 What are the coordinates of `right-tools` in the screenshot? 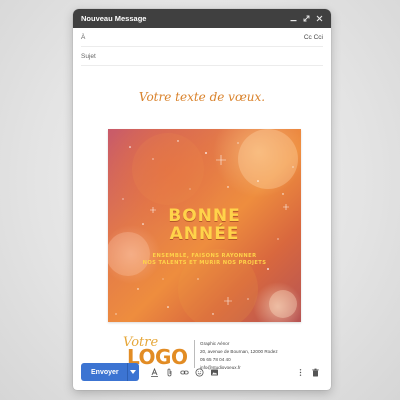 It's located at (308, 372).